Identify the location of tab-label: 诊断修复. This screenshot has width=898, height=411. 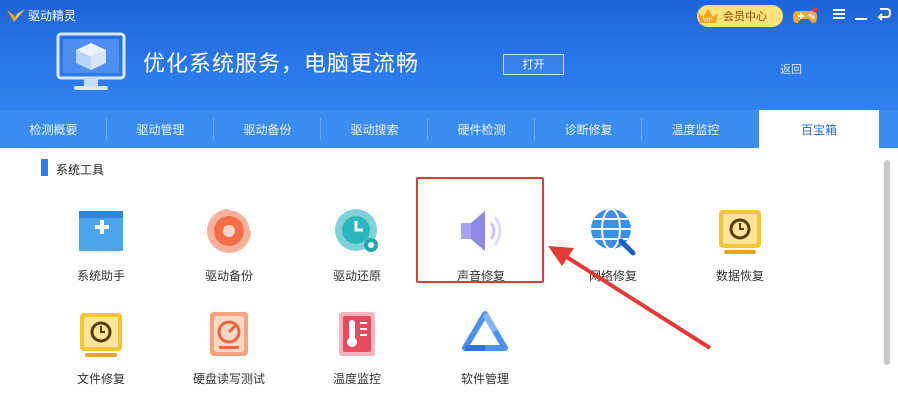
(588, 129).